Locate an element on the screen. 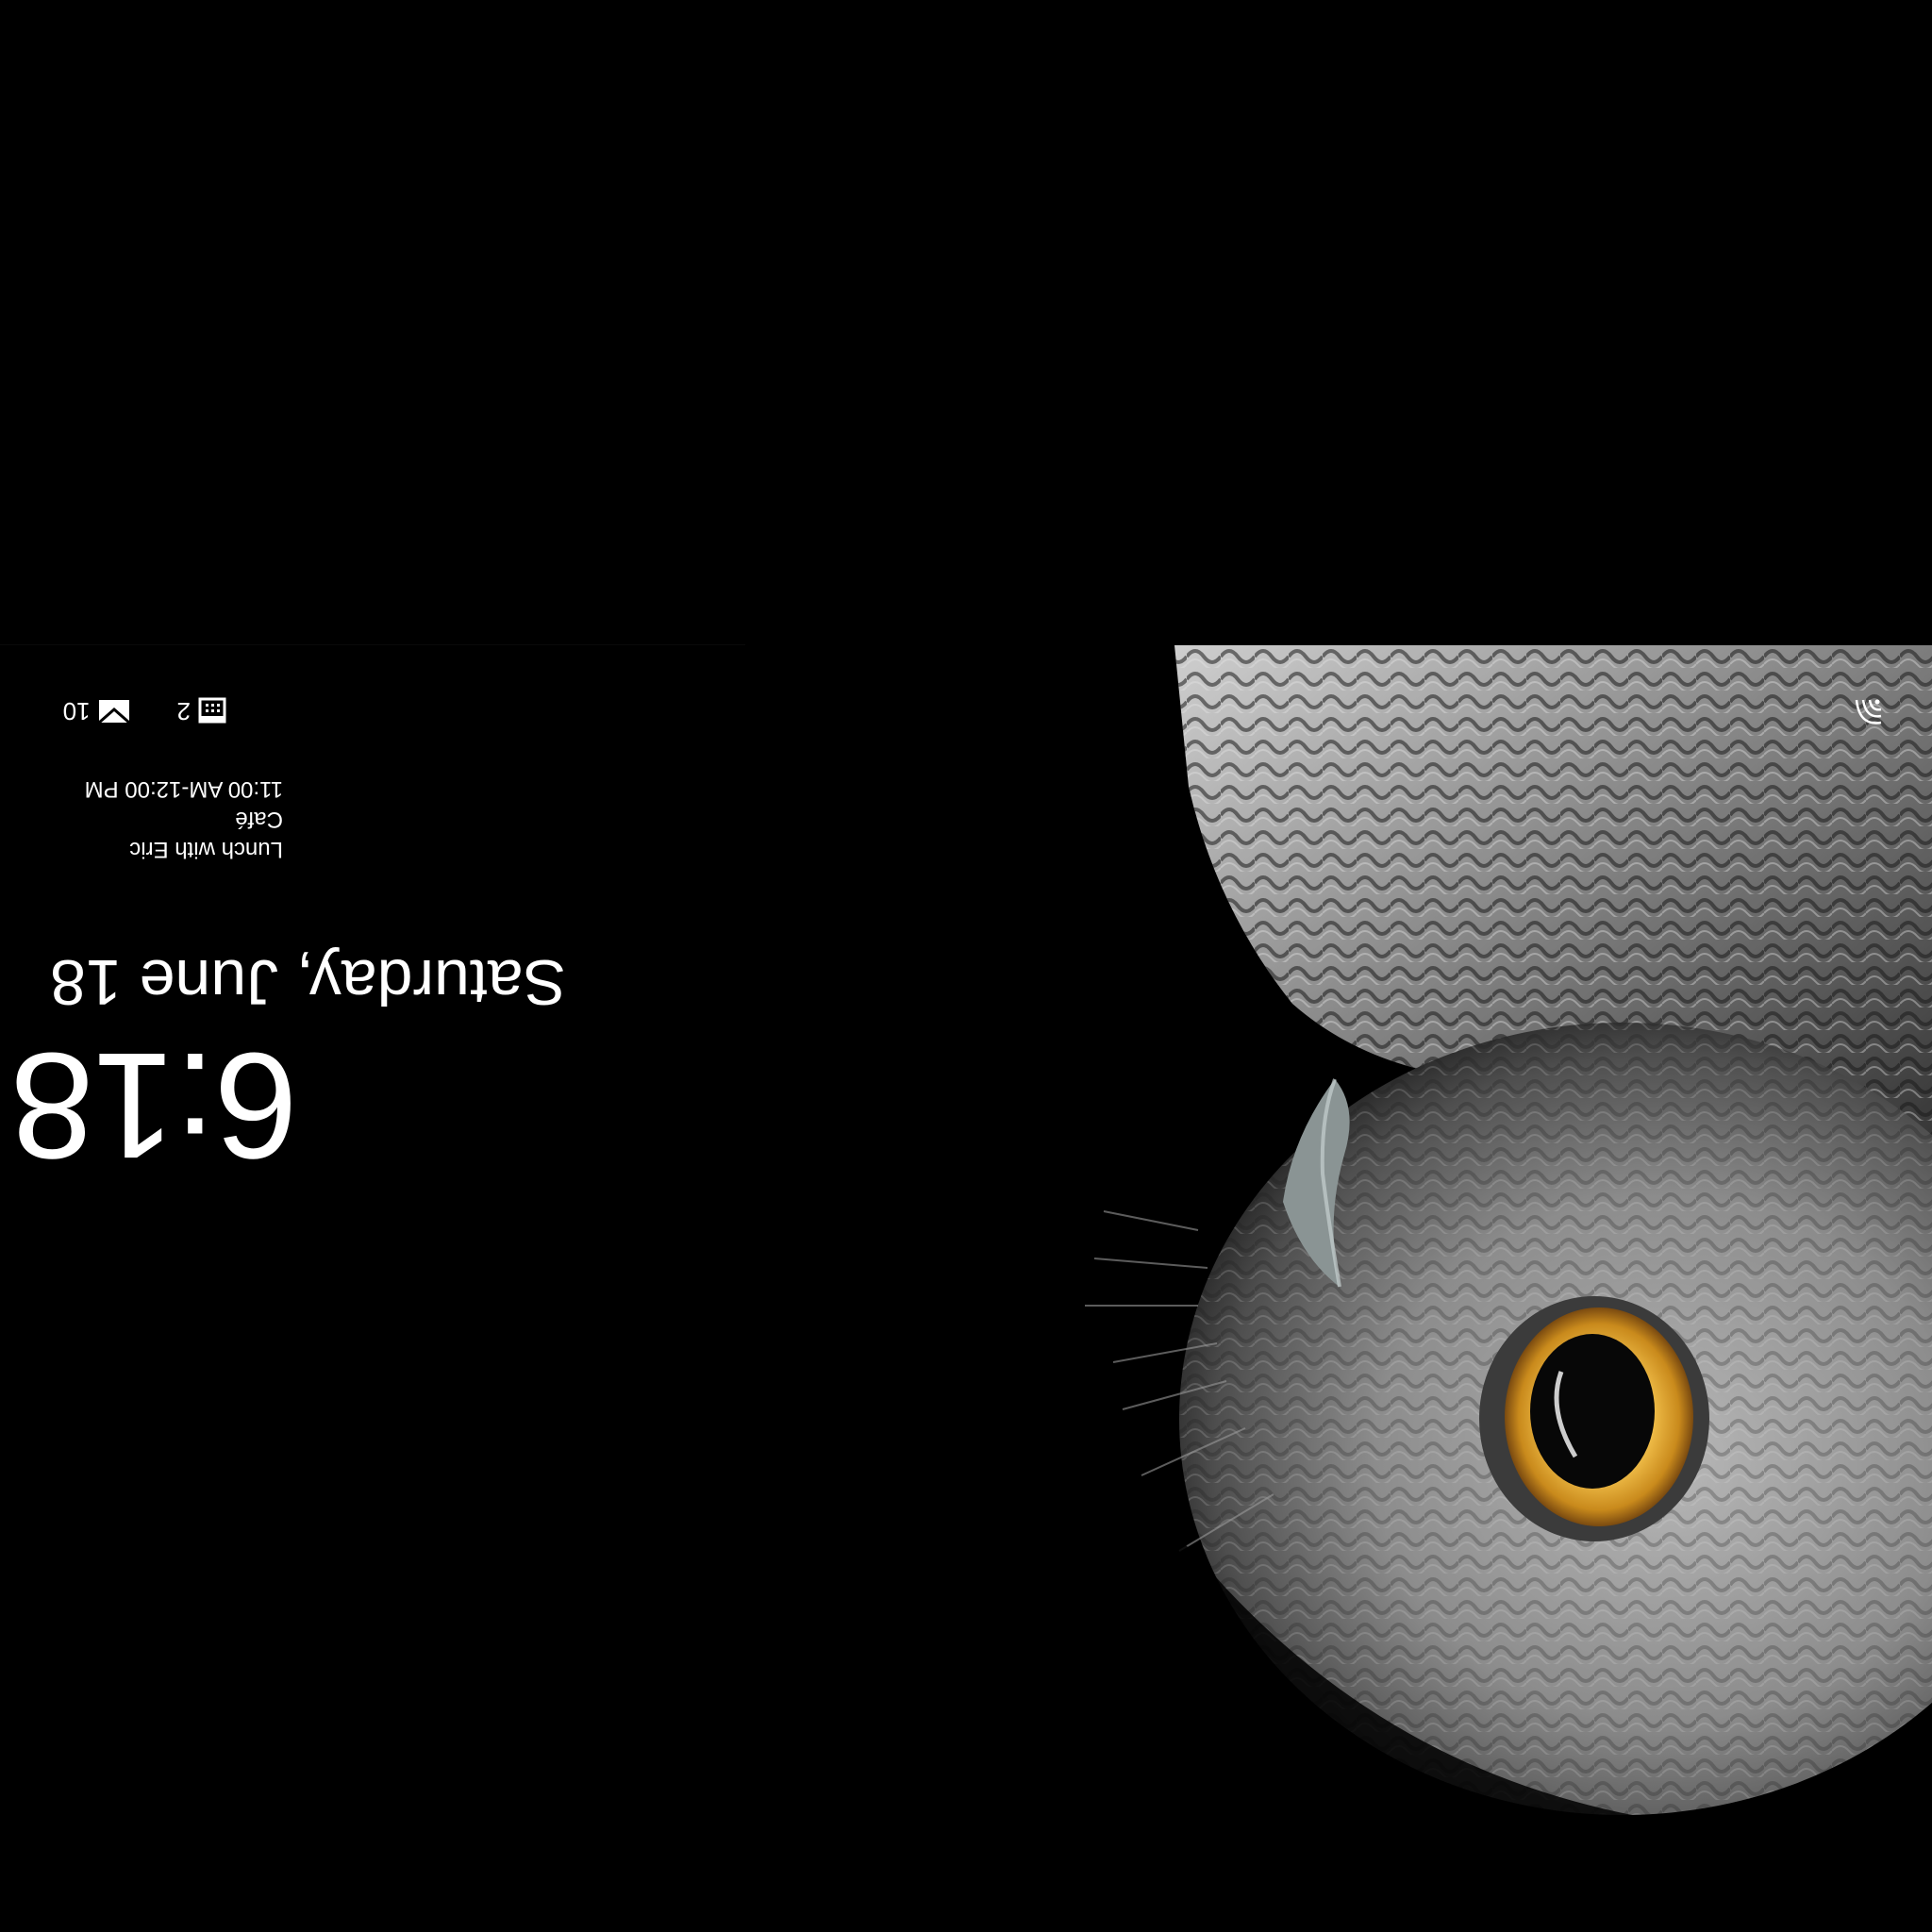 This screenshot has height=1932, width=1932. wifi-icon is located at coordinates (1868, 712).